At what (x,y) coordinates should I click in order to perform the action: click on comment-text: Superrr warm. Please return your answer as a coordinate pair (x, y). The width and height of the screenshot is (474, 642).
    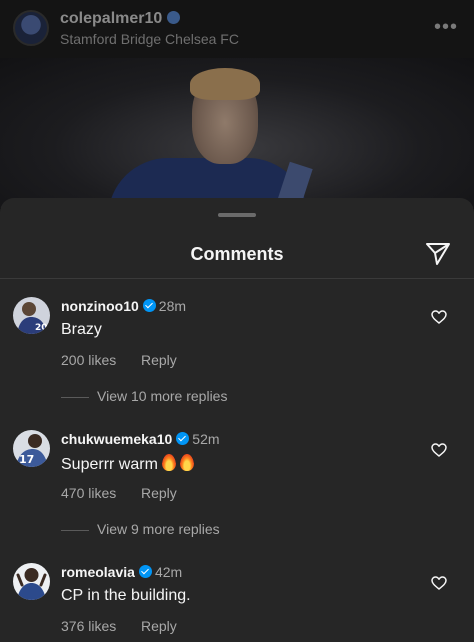
    Looking at the image, I should click on (127, 464).